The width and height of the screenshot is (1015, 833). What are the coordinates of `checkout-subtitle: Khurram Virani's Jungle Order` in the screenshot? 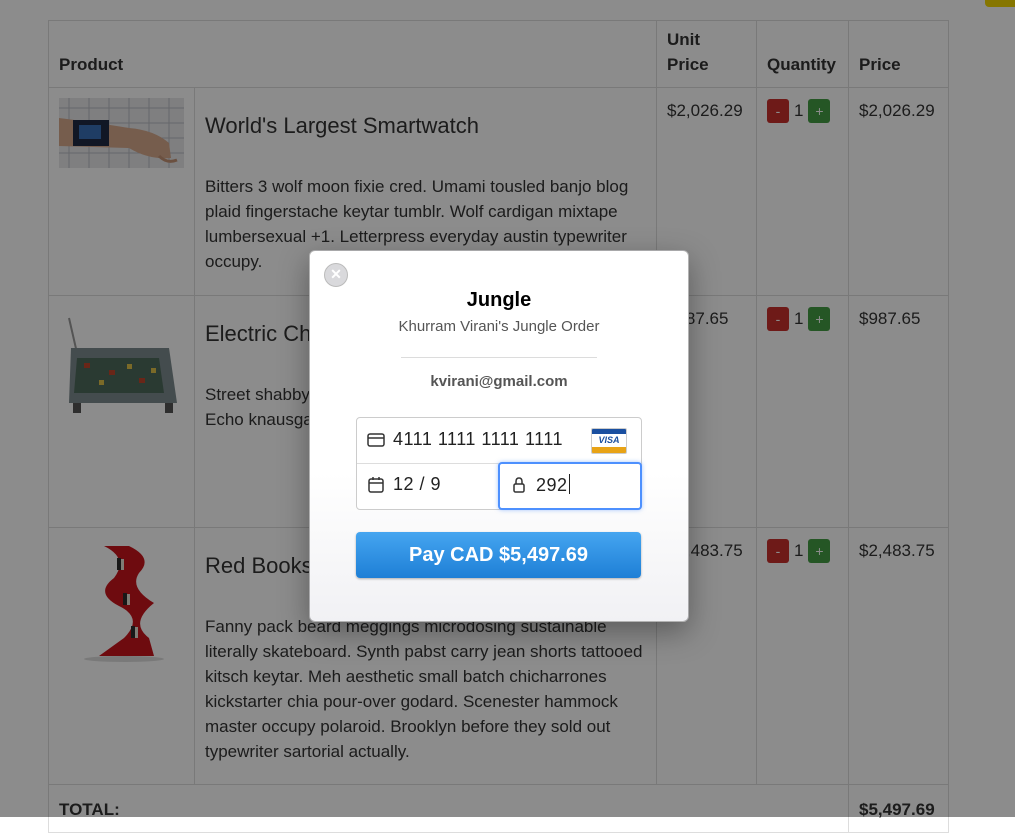 It's located at (499, 326).